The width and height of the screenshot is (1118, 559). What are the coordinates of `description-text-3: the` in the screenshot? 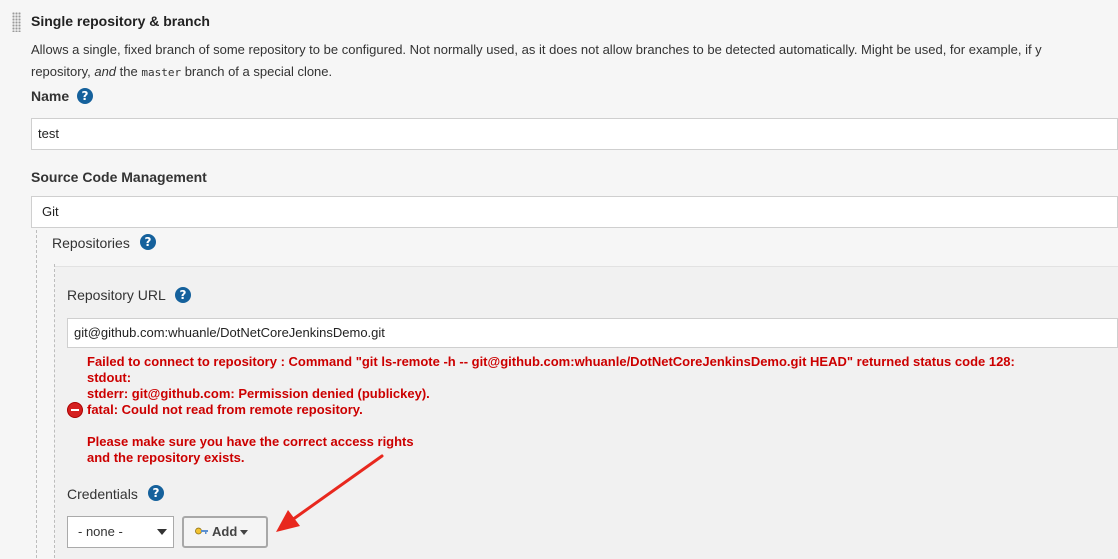 It's located at (129, 71).